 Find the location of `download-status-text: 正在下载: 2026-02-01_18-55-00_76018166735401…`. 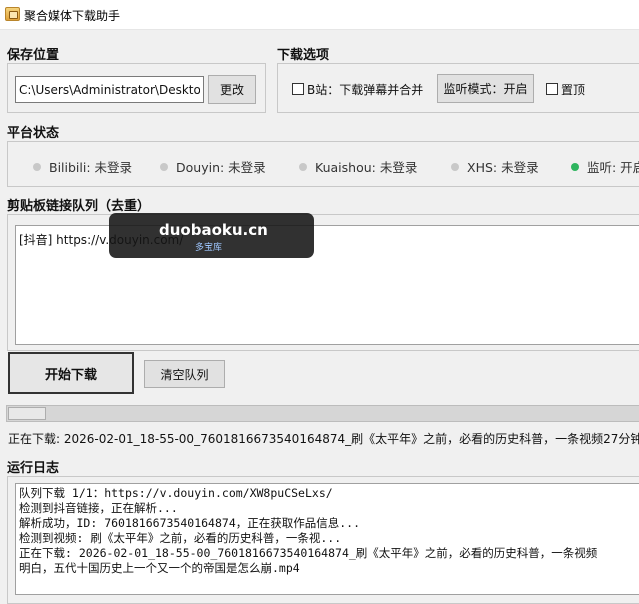

download-status-text: 正在下载: 2026-02-01_18-55-00_76018166735401… is located at coordinates (323, 439).